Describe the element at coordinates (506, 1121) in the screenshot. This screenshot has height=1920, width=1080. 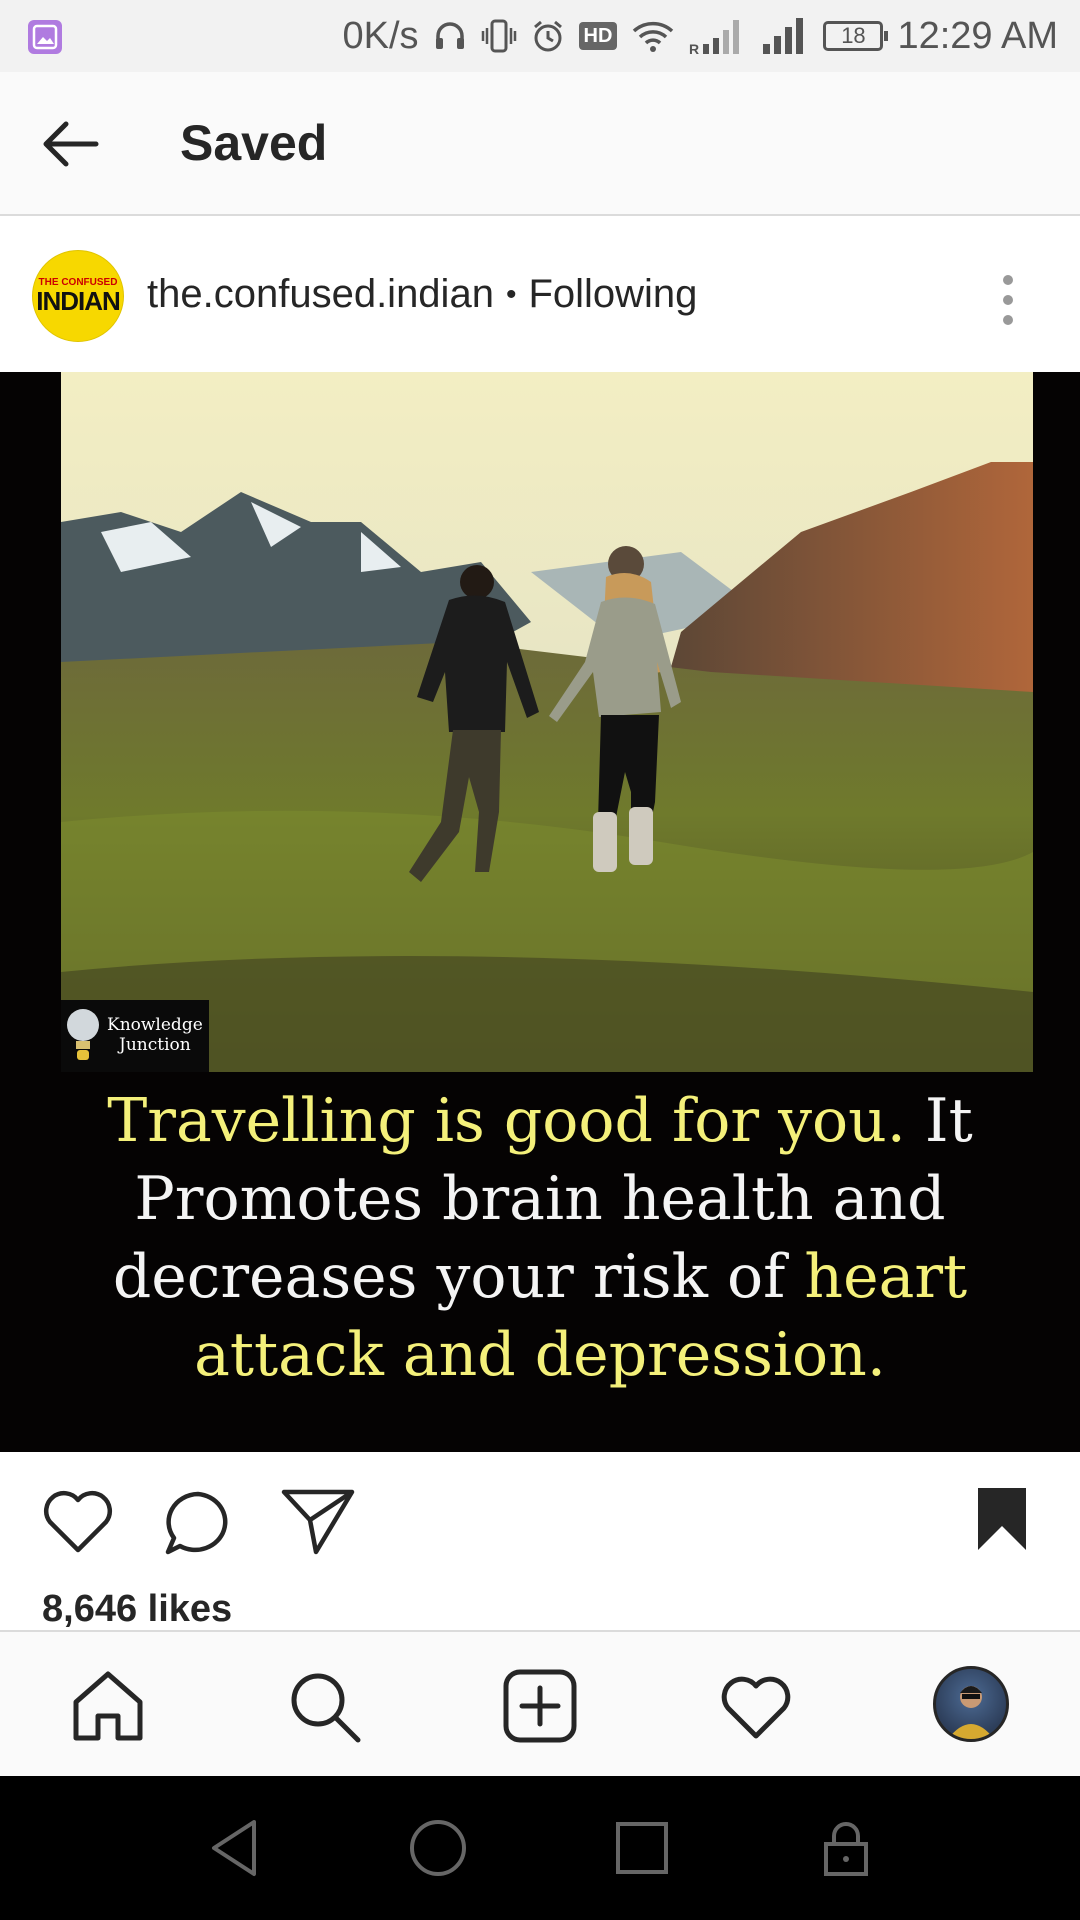
I see `quote-highlight-1: Travelling is good for you.` at that location.